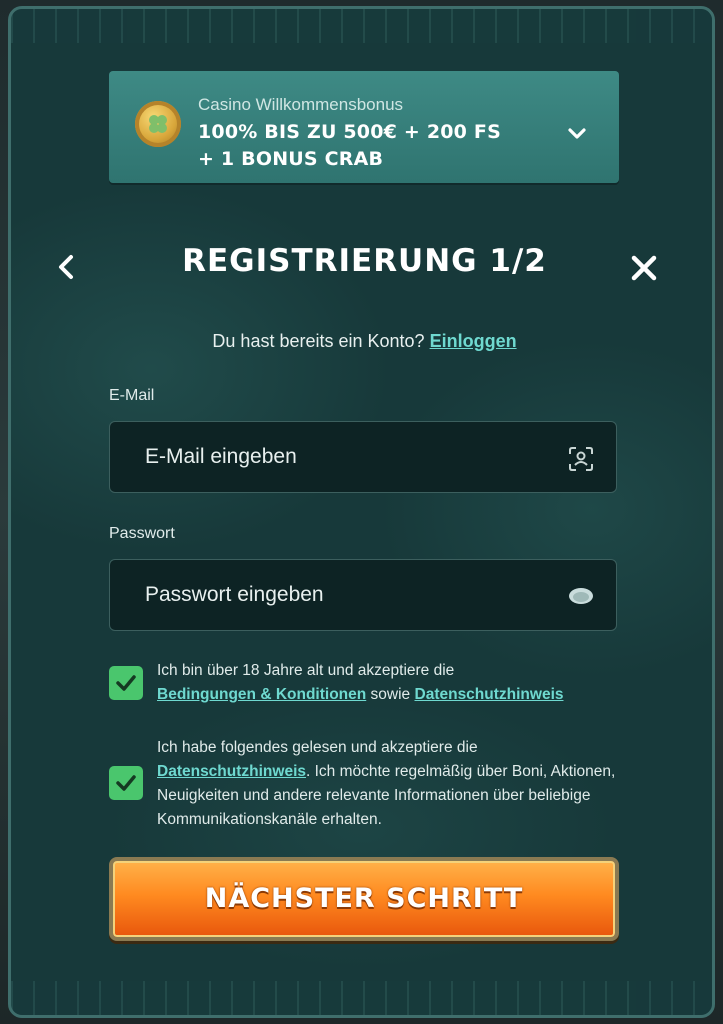 Image resolution: width=723 pixels, height=1024 pixels. I want to click on page-title: REGISTRIERUNG 1/2, so click(364, 261).